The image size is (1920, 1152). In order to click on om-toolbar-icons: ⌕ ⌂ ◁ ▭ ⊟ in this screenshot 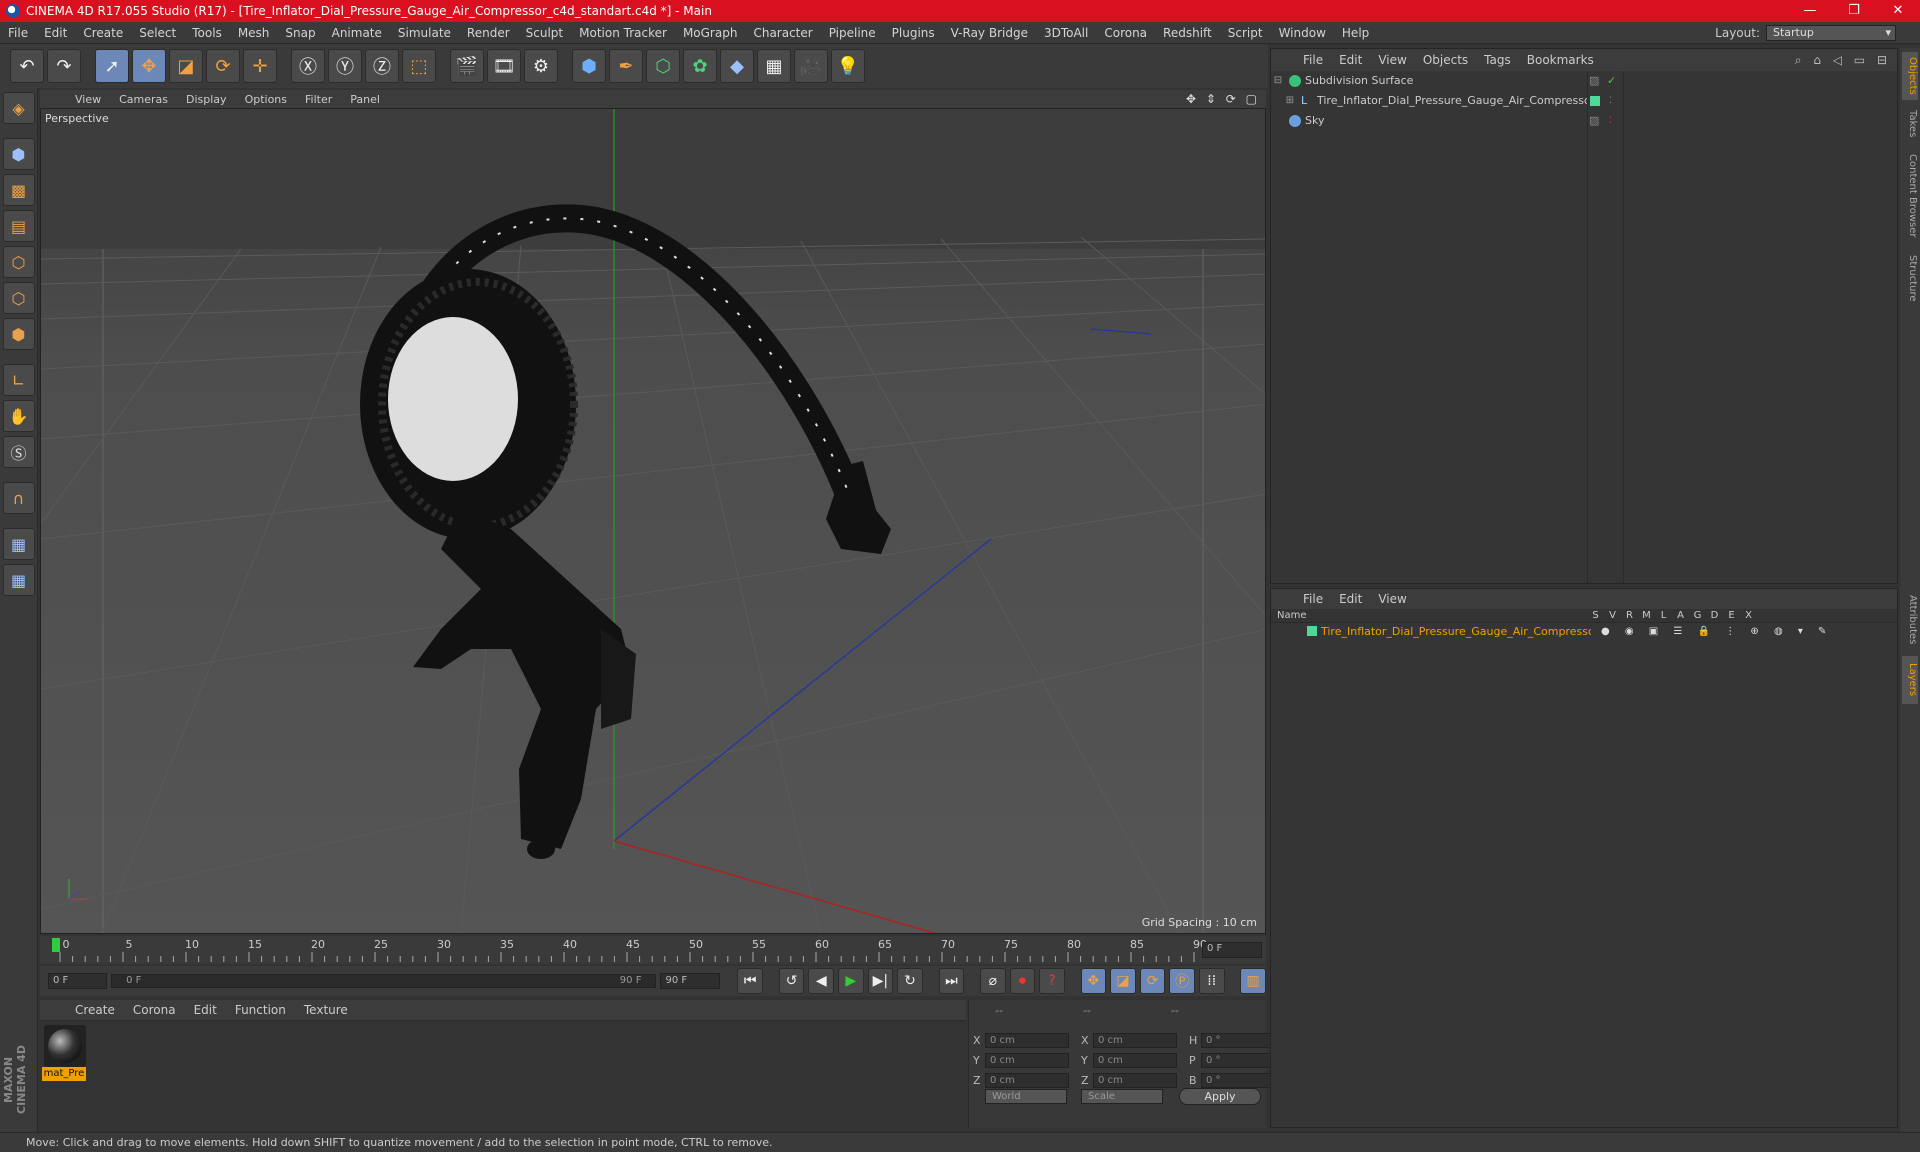, I will do `click(1846, 60)`.